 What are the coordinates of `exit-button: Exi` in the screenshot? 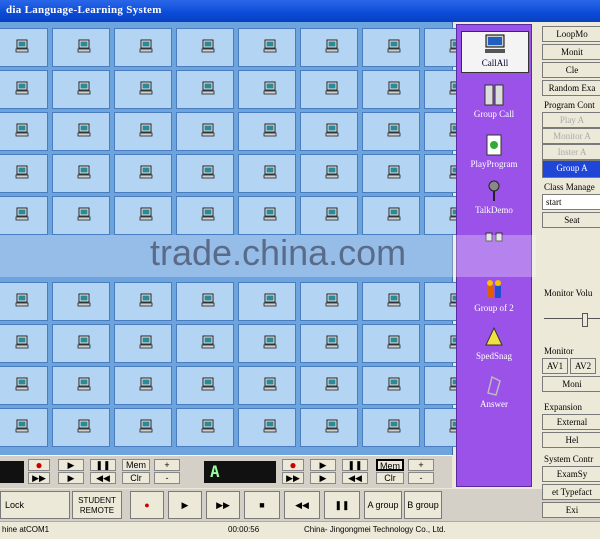 It's located at (571, 510).